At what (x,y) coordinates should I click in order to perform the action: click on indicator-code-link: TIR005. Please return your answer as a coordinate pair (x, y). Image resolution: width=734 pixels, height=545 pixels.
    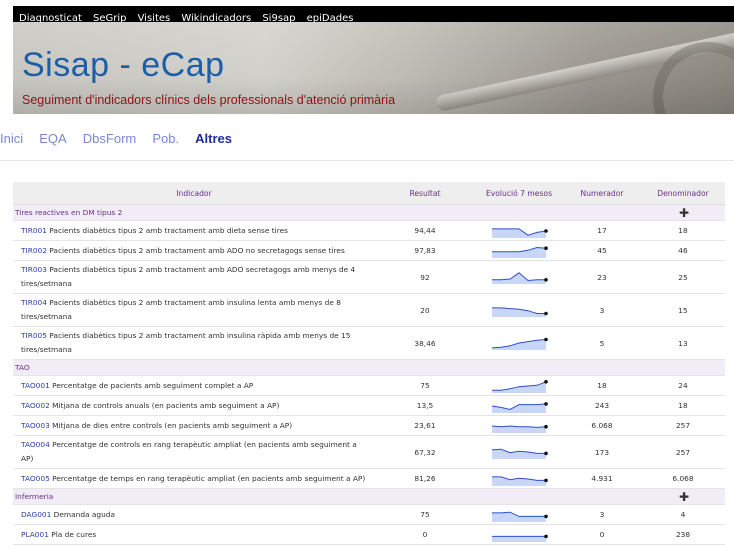
    Looking at the image, I should click on (34, 335).